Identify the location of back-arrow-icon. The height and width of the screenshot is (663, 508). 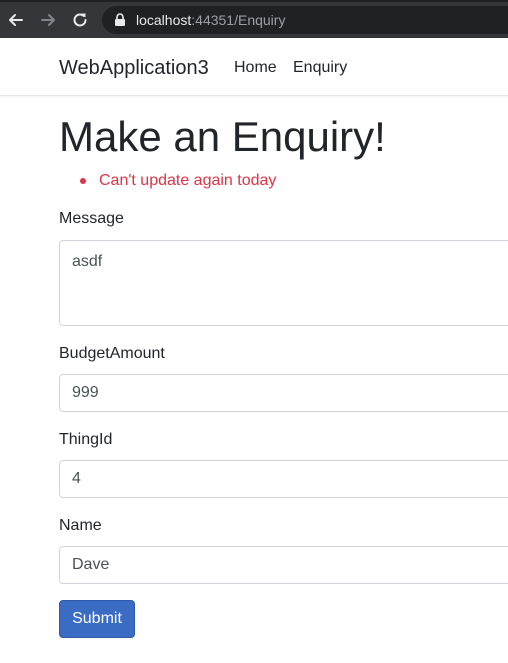
(16, 20).